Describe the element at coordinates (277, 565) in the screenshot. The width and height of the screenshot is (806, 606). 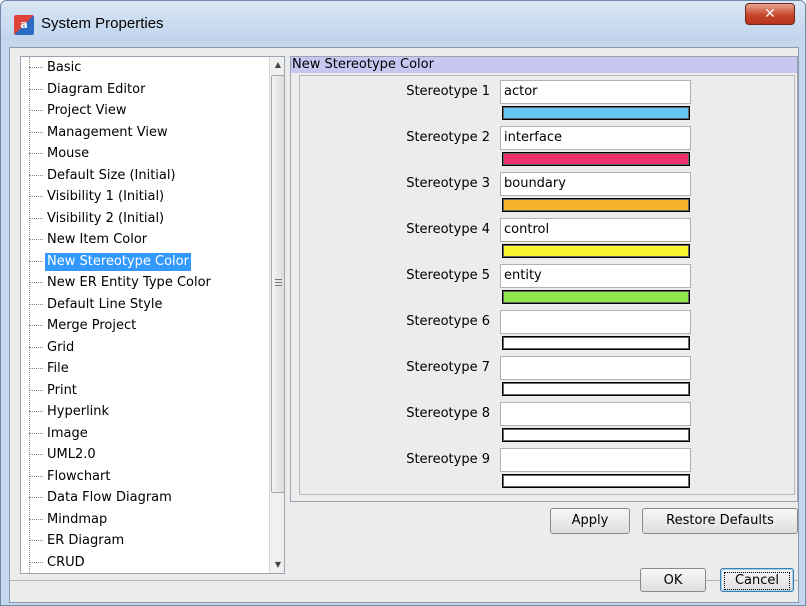
I see `scroll-down-arrow-icon: ▼` at that location.